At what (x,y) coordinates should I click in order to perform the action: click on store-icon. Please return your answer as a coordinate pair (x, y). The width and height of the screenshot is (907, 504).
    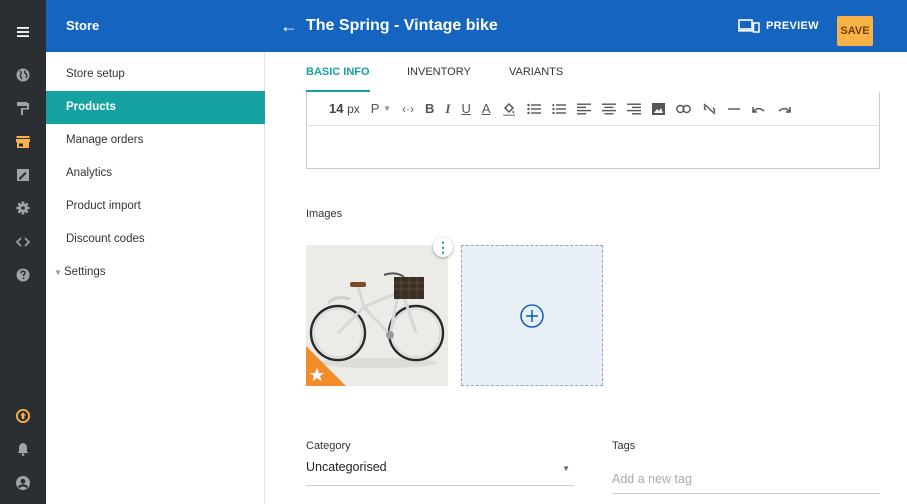
    Looking at the image, I should click on (23, 142).